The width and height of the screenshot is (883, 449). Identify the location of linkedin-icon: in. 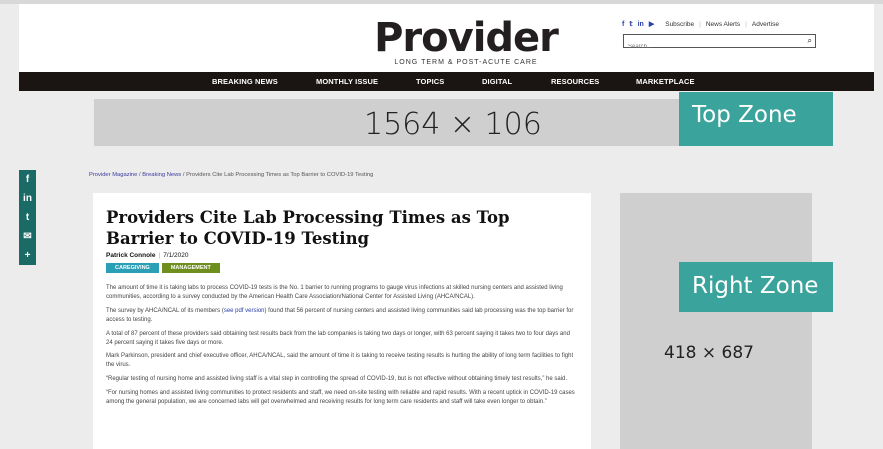
(641, 24).